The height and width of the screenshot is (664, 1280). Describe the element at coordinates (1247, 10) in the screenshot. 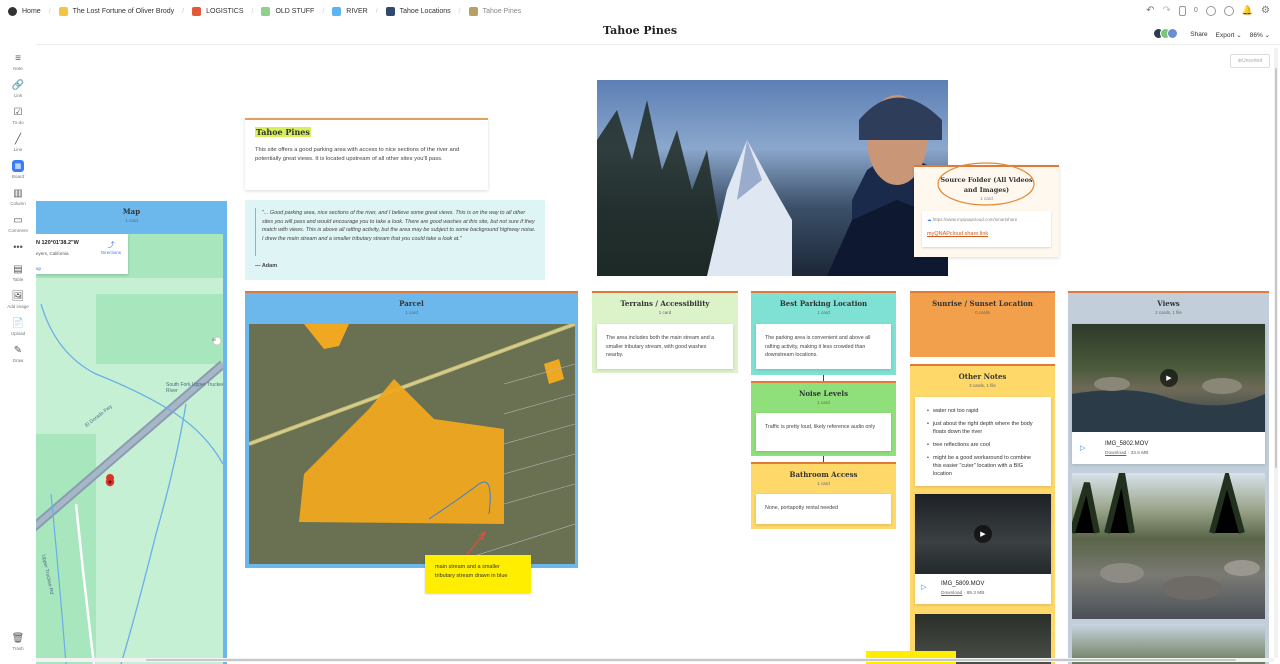

I see `bell-icon: 🔔` at that location.